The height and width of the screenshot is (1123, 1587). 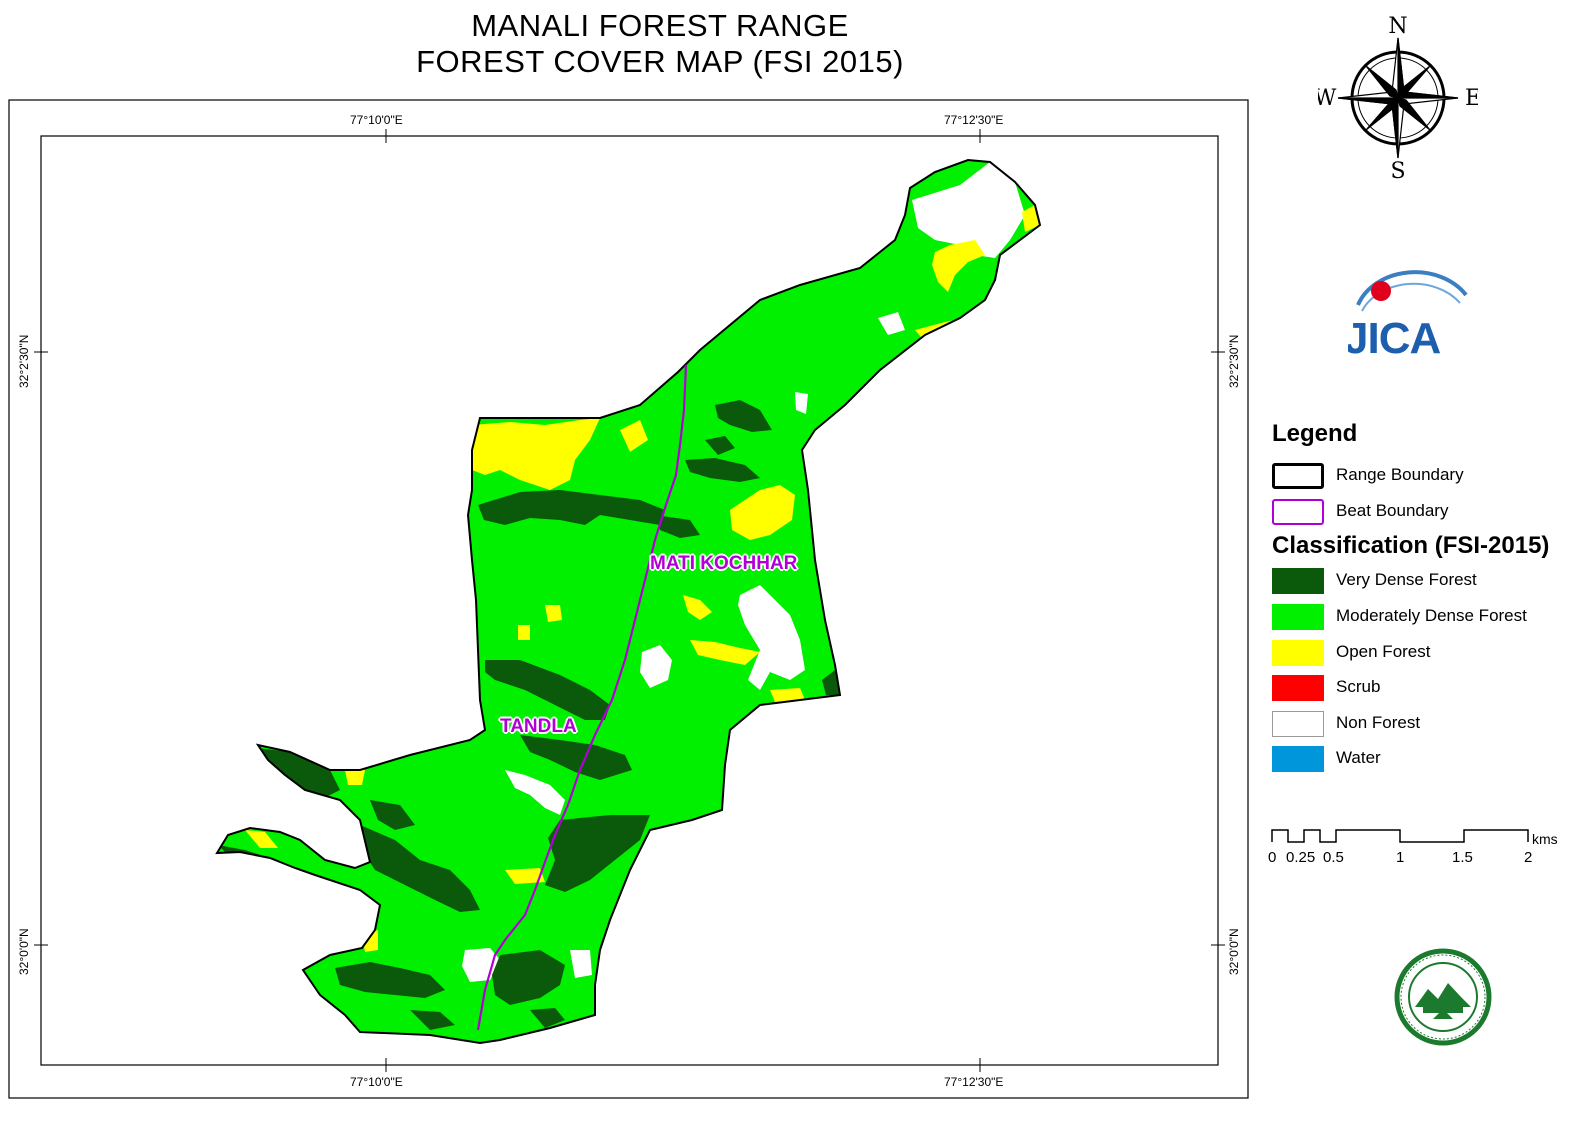 I want to click on scale-unit: kms, so click(x=1545, y=839).